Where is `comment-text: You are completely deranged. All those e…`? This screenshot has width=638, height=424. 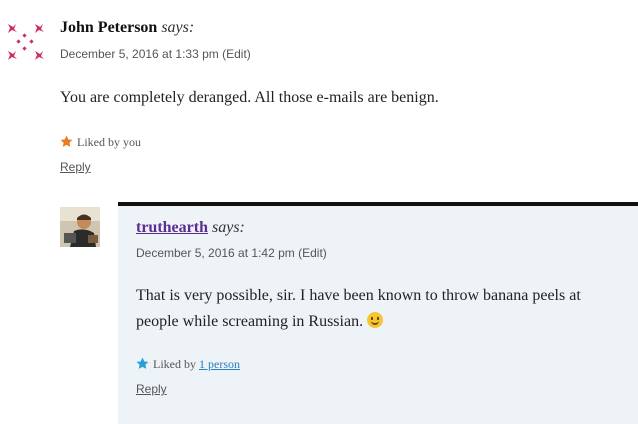
comment-text: You are completely deranged. All those e… is located at coordinates (249, 97).